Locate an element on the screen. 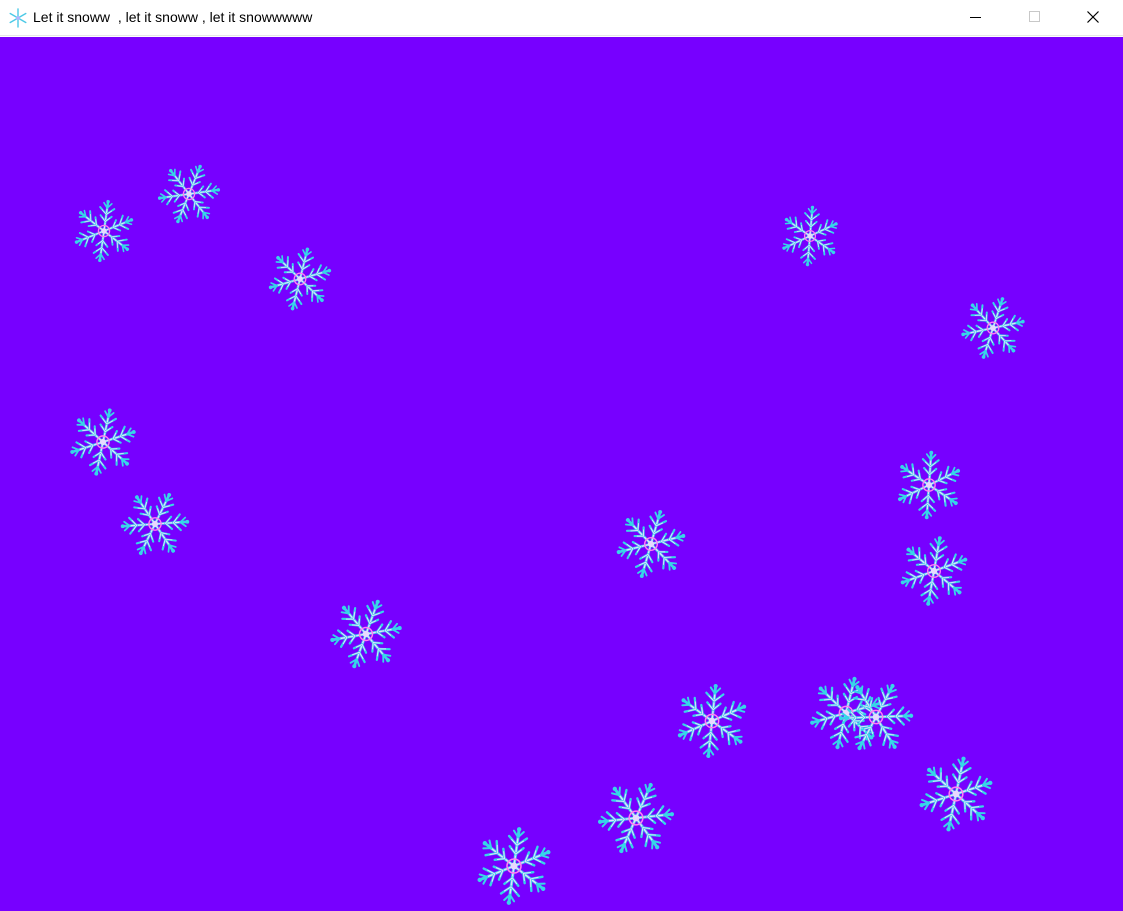 Image resolution: width=1123 pixels, height=911 pixels. close-button is located at coordinates (1093, 17).